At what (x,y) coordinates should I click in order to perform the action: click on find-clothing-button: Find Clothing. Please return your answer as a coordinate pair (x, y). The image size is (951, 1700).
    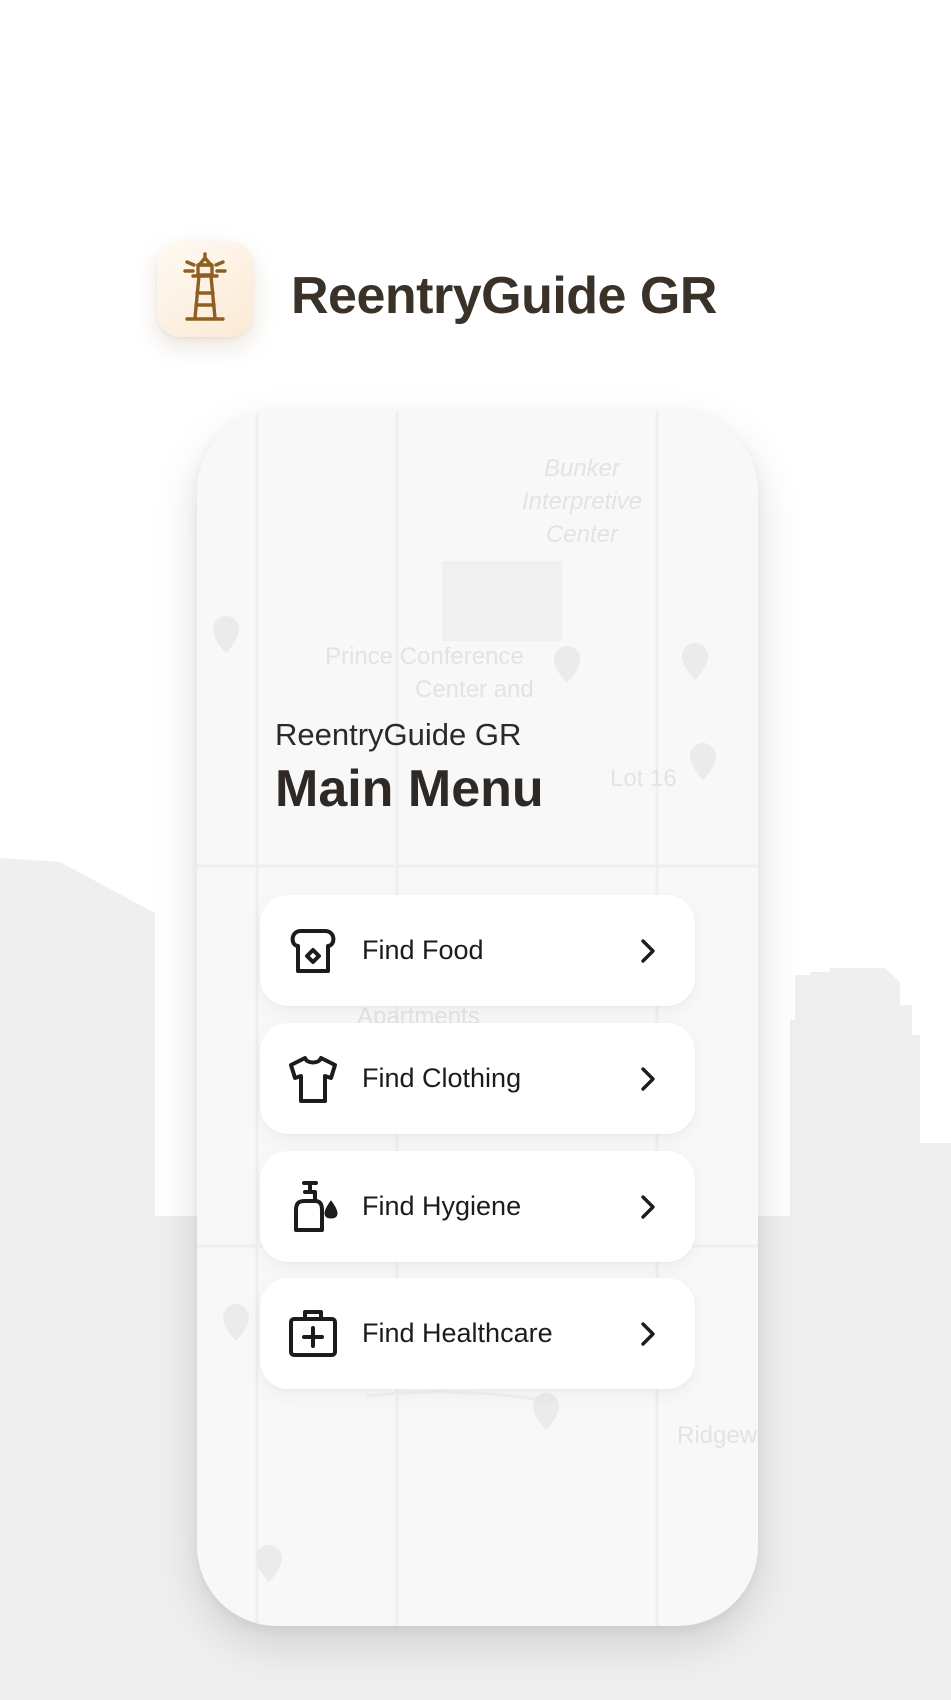
    Looking at the image, I should click on (477, 1078).